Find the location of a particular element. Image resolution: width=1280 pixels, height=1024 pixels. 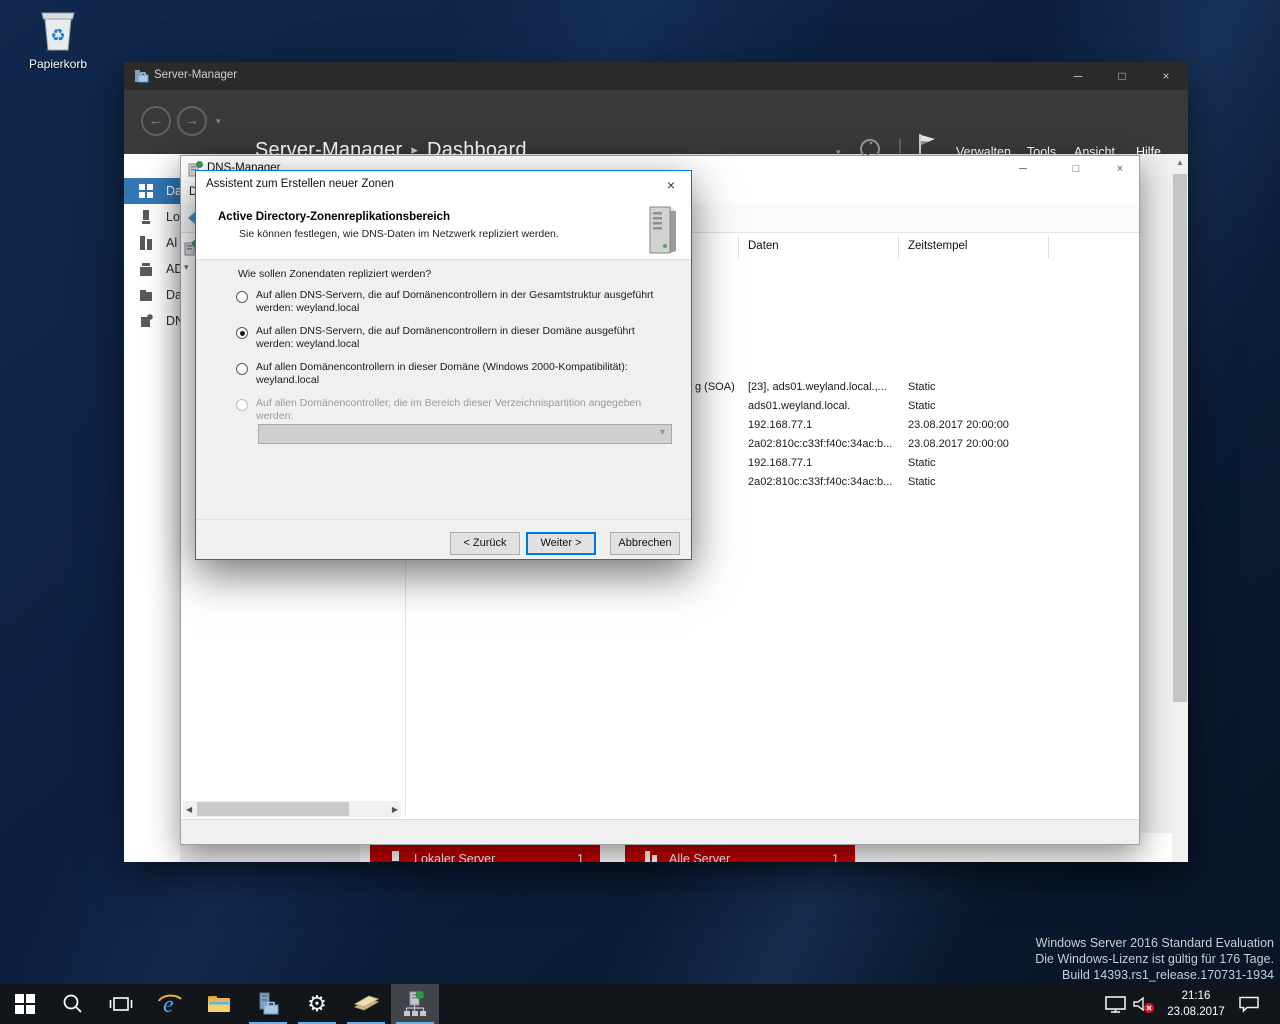

forward-button: → is located at coordinates (192, 121).